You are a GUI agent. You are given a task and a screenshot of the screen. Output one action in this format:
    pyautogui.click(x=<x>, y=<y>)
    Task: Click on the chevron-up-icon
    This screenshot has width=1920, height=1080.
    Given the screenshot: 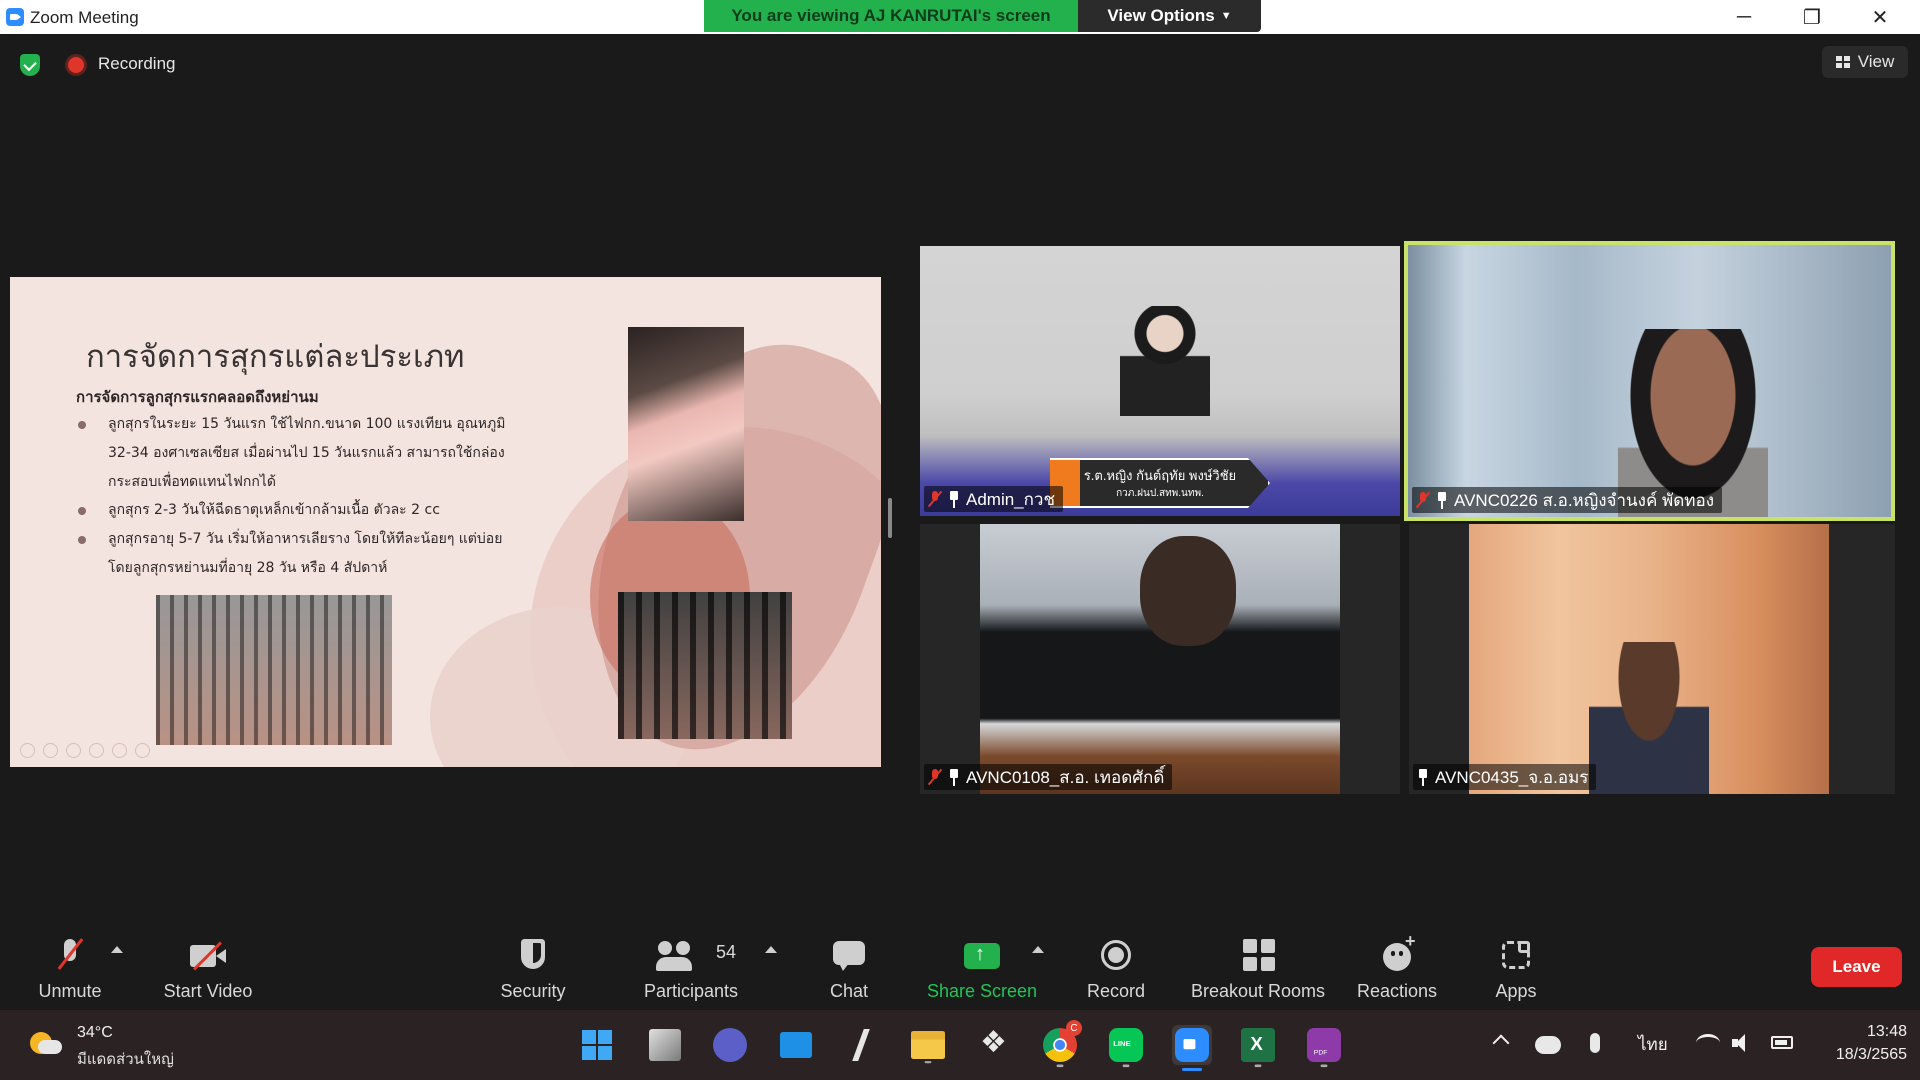 What is the action you would take?
    pyautogui.click(x=1501, y=1039)
    